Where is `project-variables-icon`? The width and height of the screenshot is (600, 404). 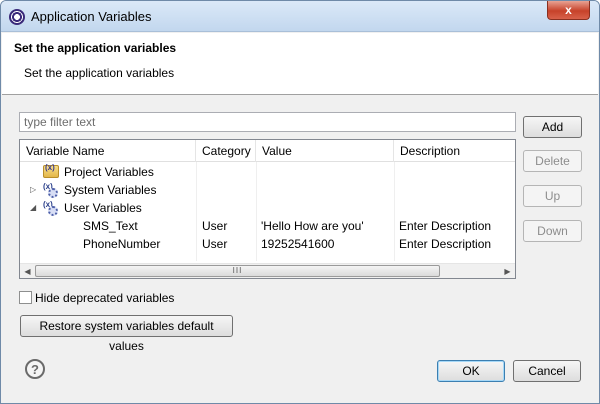
project-variables-icon is located at coordinates (51, 170).